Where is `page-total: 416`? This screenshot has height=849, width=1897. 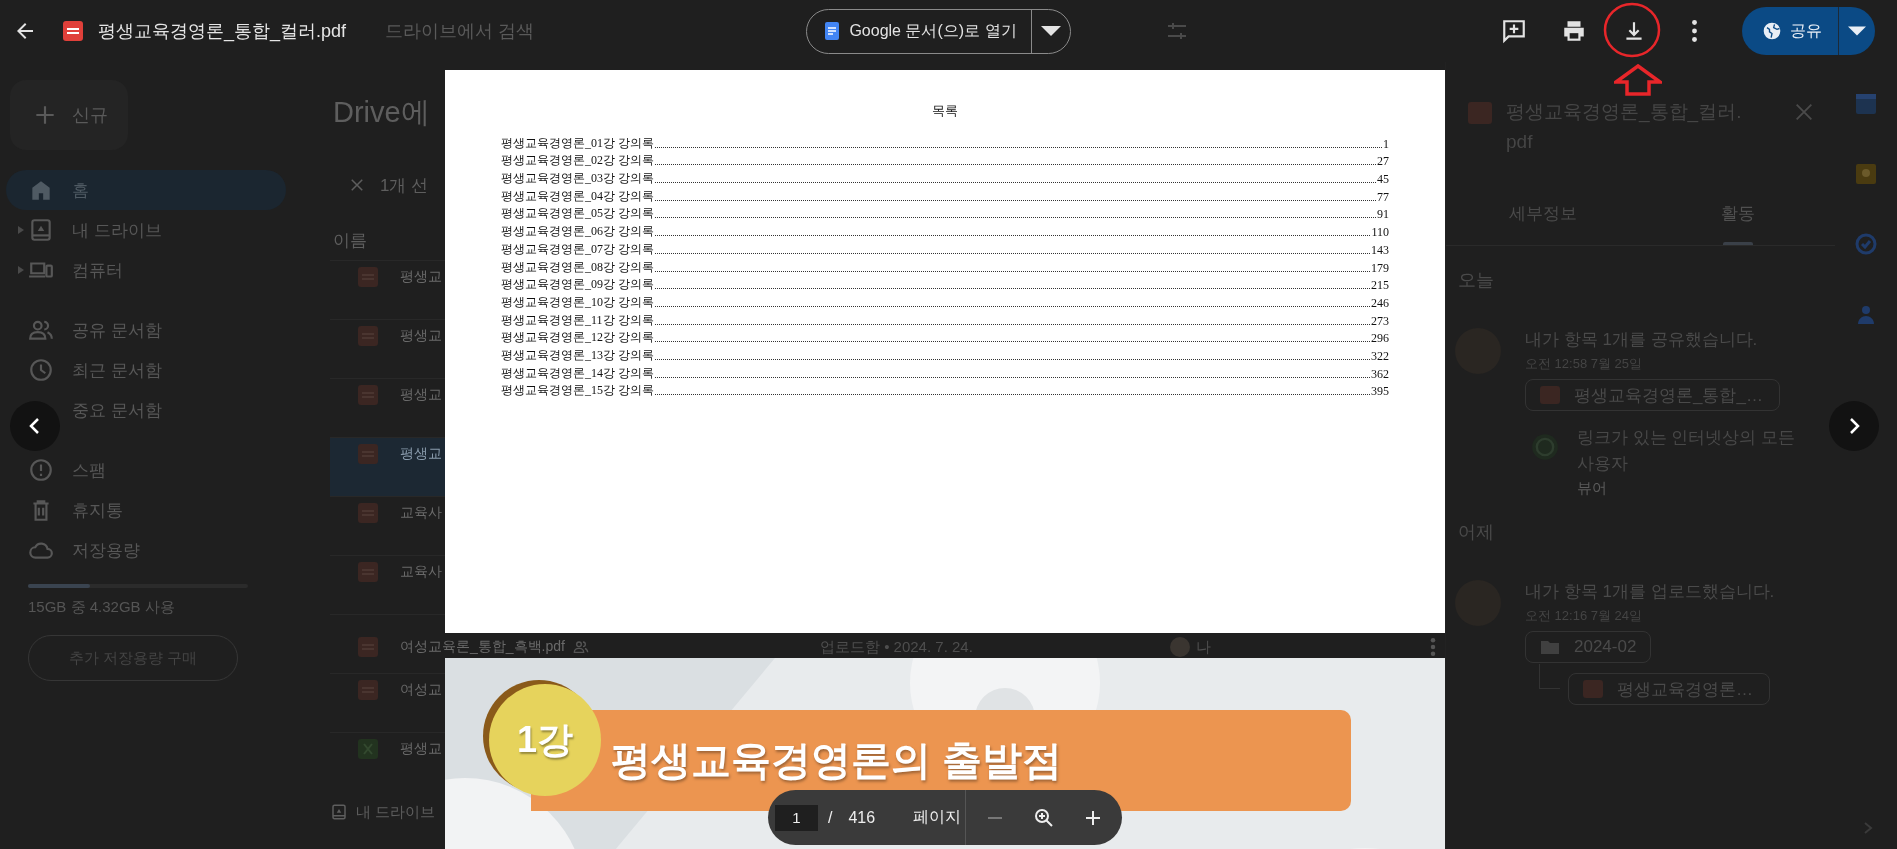
page-total: 416 is located at coordinates (862, 817).